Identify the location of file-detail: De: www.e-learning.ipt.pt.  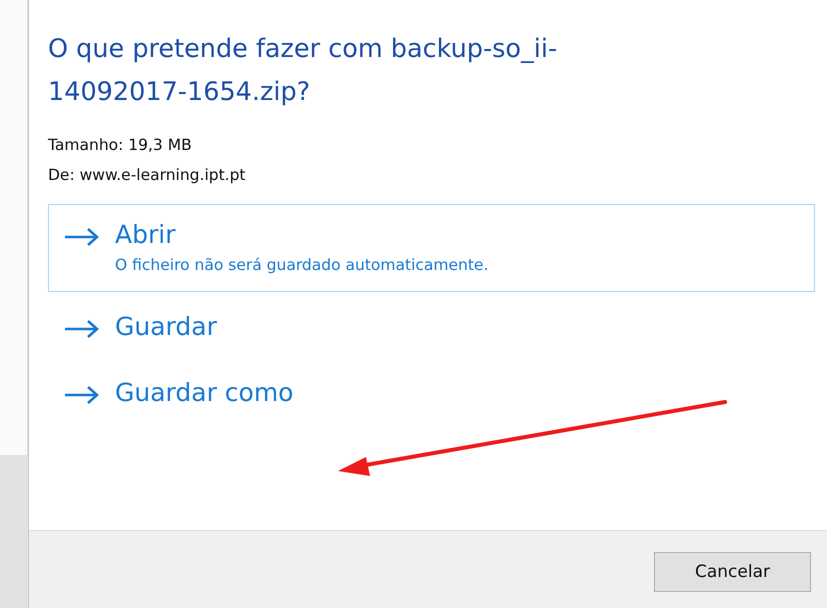
(147, 175).